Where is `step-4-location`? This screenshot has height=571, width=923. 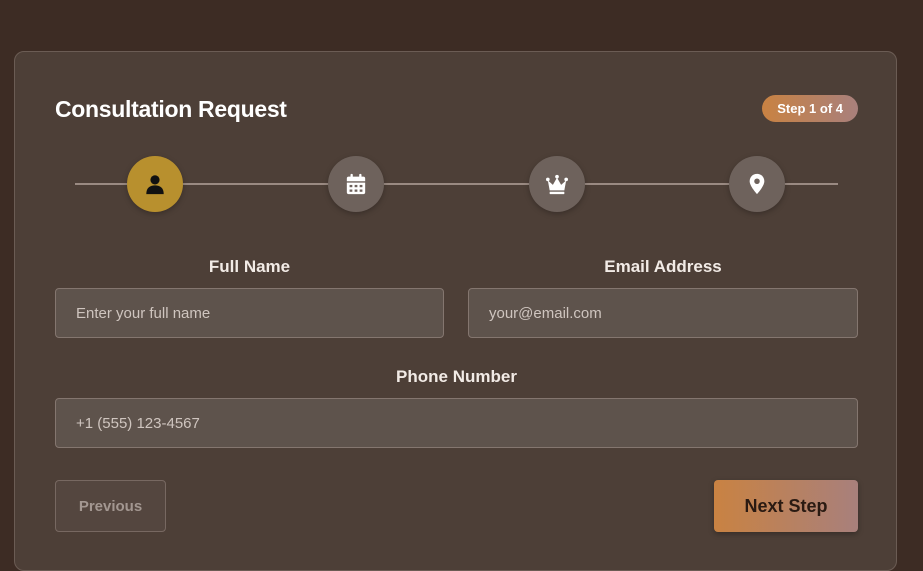 step-4-location is located at coordinates (757, 184).